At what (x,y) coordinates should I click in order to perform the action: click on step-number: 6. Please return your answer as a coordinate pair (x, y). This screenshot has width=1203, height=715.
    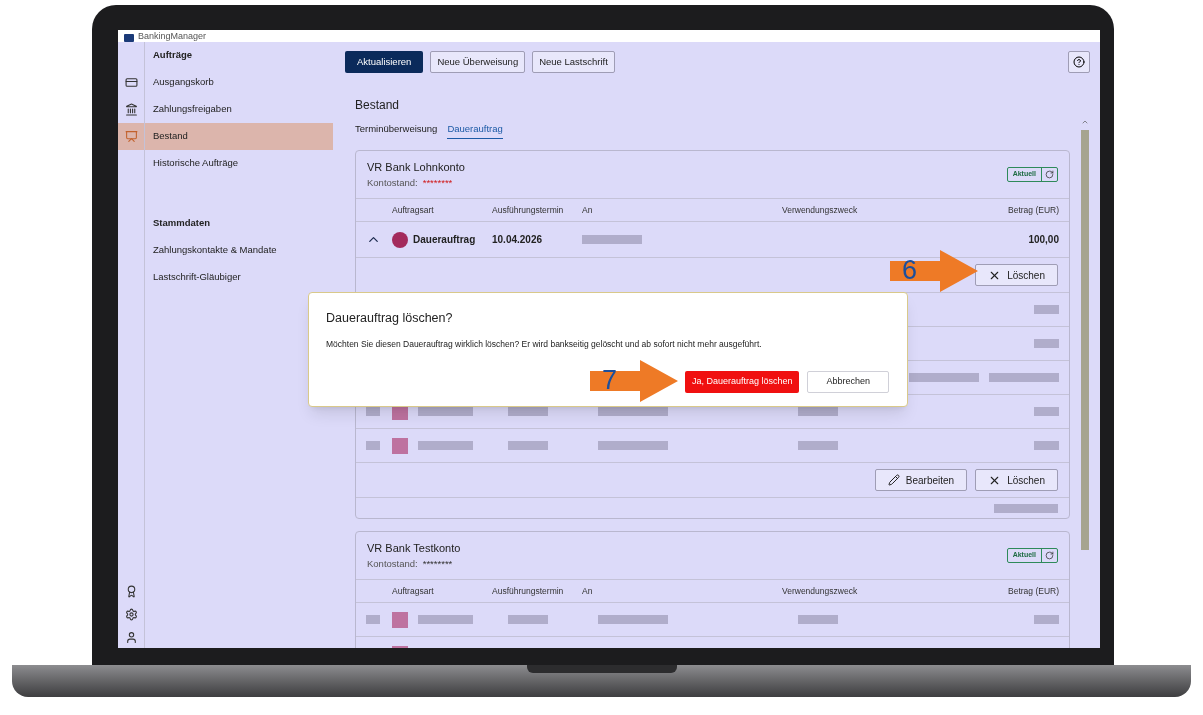
    Looking at the image, I should click on (910, 270).